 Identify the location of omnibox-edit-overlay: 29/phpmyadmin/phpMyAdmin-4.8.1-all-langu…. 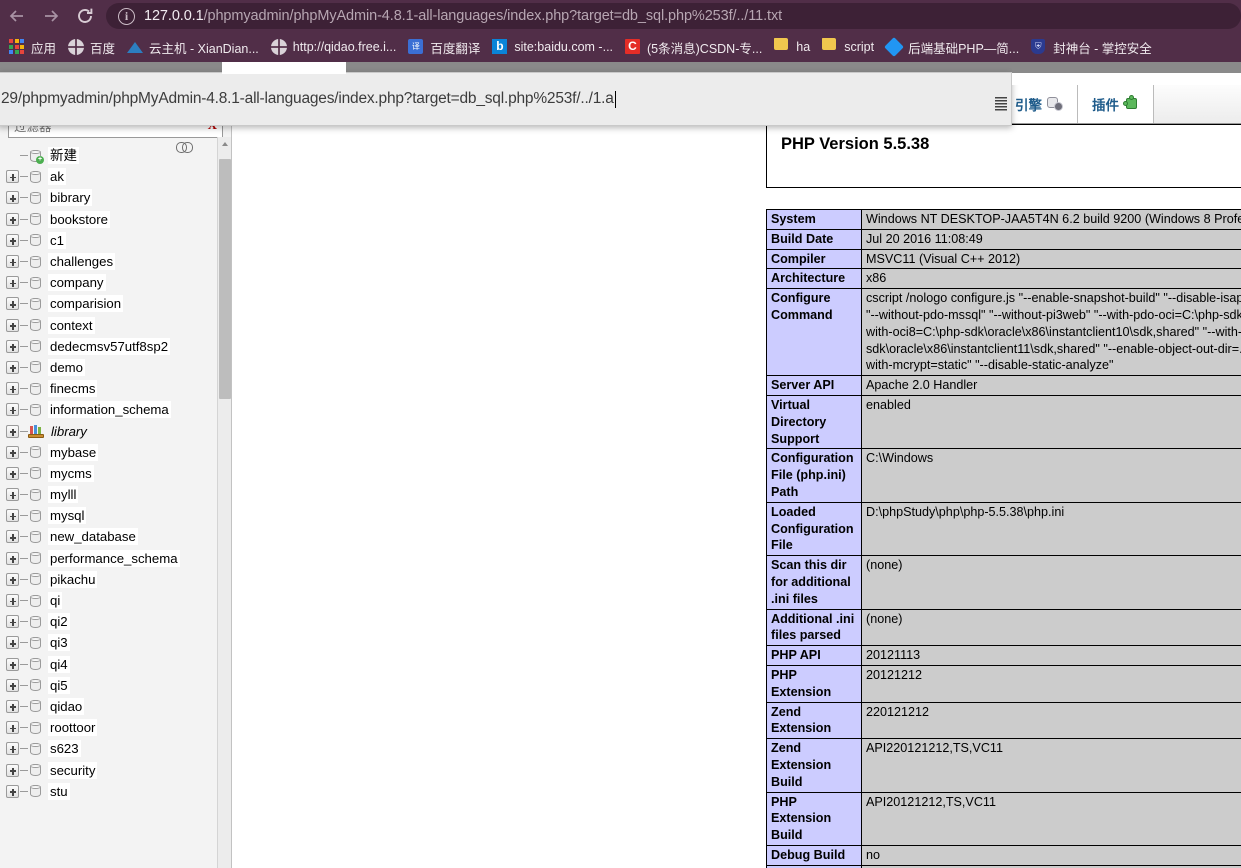
(506, 99).